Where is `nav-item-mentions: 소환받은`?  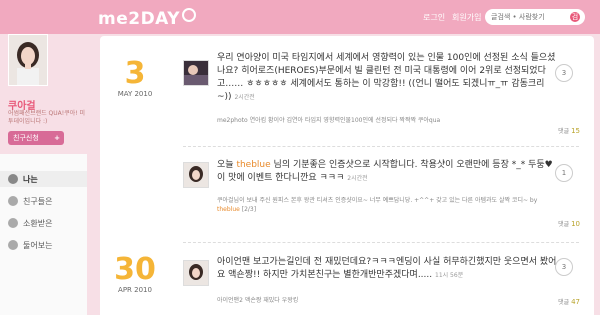
nav-item-mentions: 소환받은 is located at coordinates (30, 223).